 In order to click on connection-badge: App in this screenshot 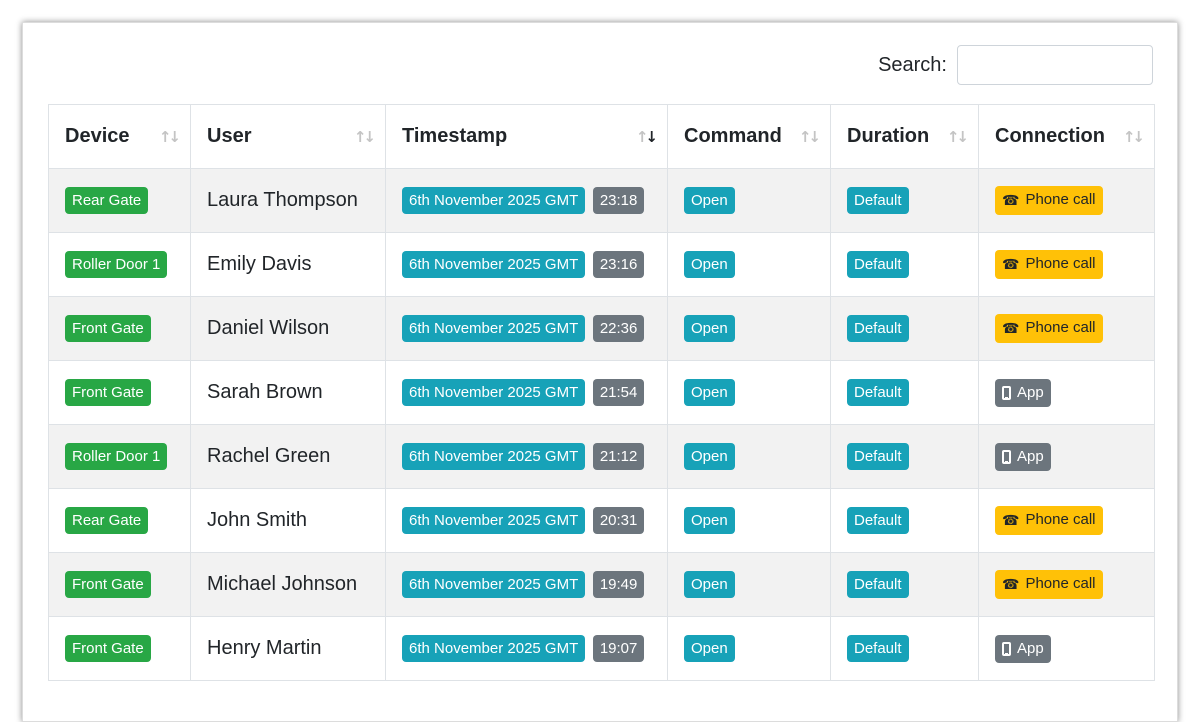, I will do `click(1023, 456)`.